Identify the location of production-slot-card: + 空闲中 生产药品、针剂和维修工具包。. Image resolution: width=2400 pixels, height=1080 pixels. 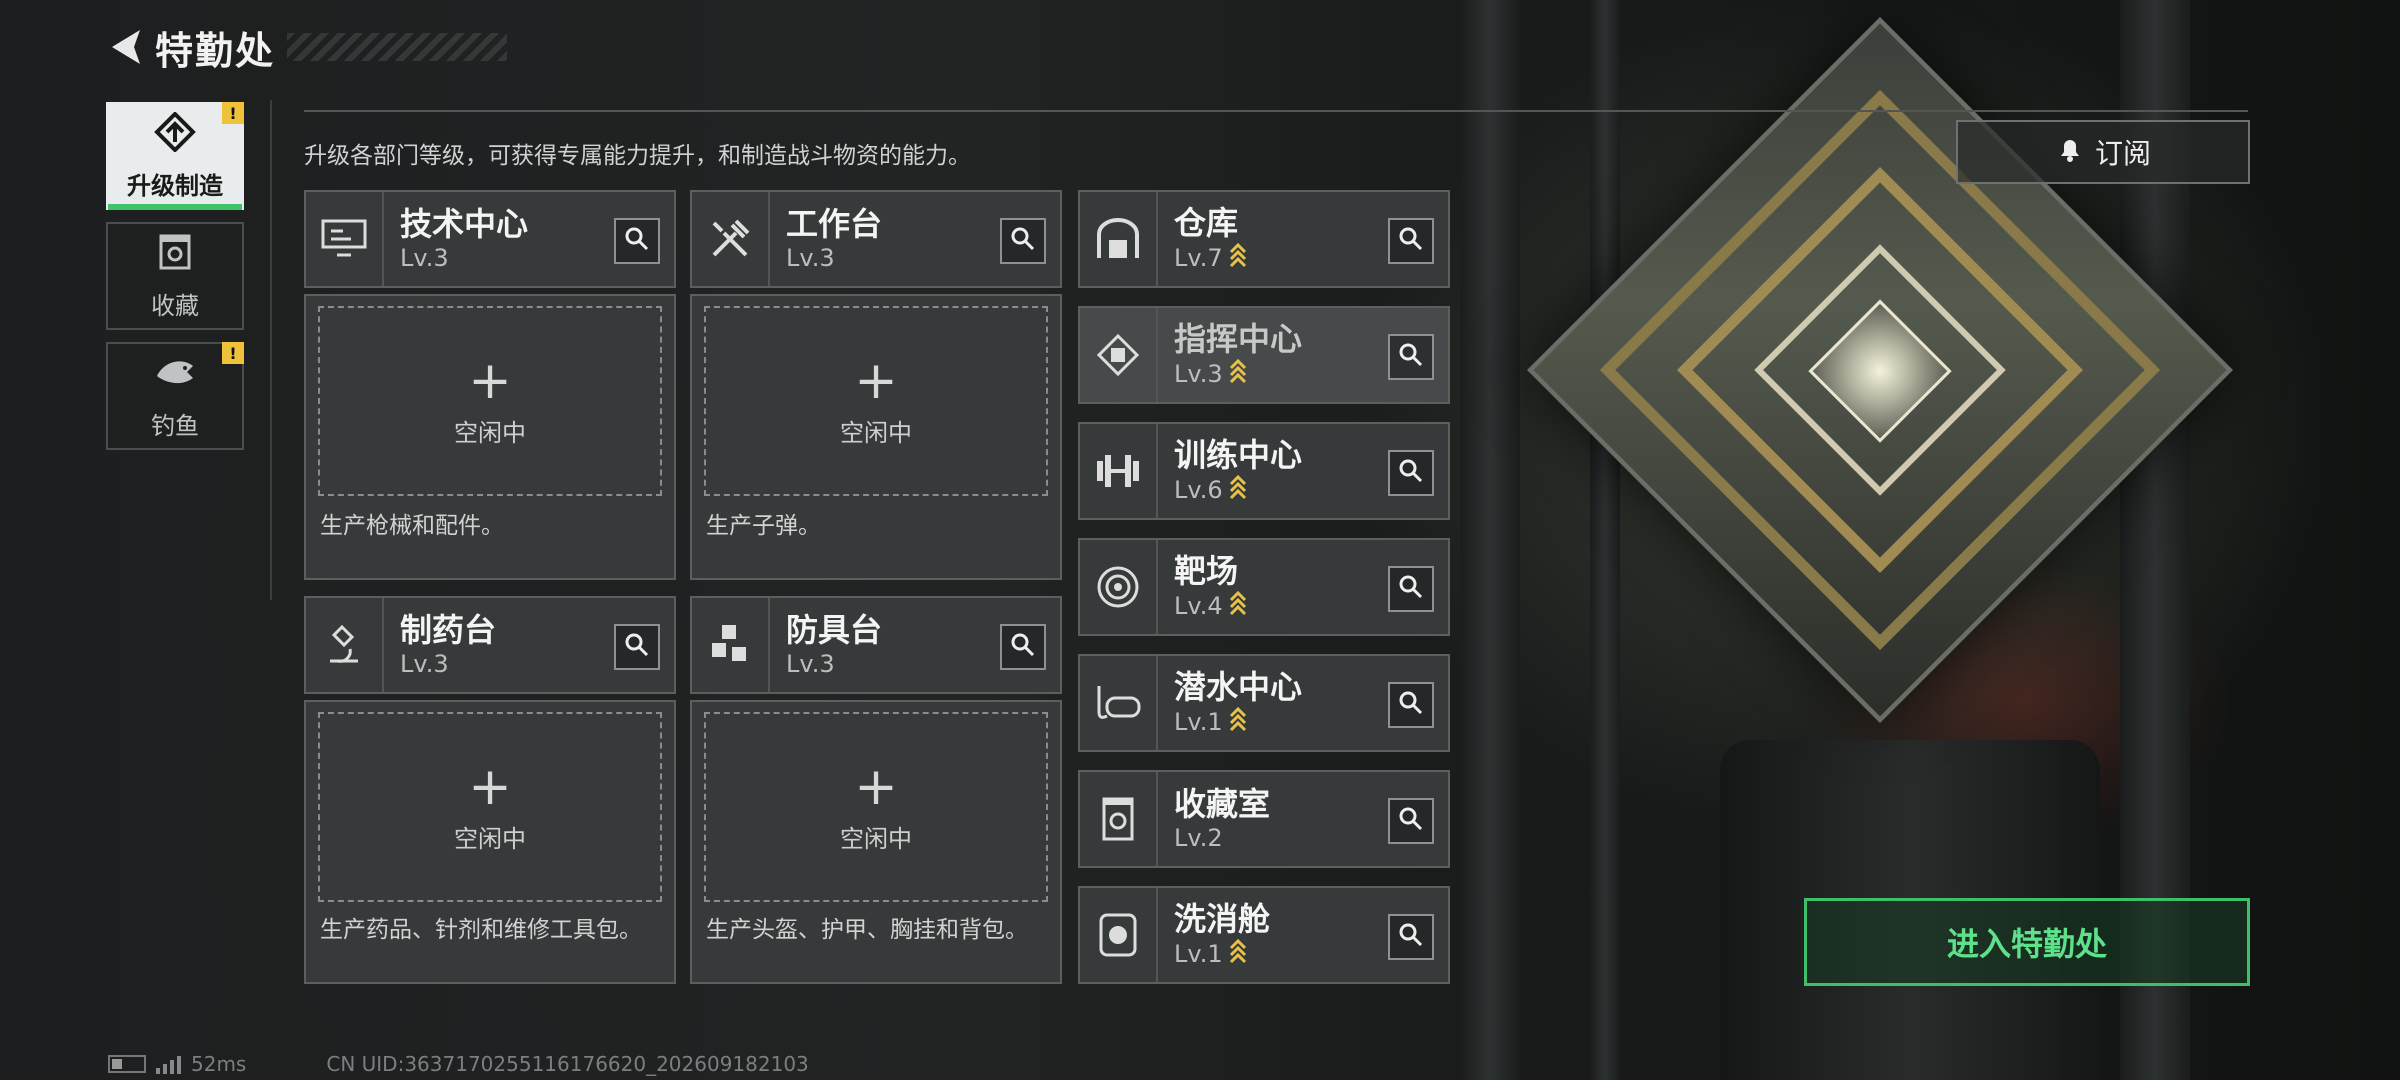
(490, 842).